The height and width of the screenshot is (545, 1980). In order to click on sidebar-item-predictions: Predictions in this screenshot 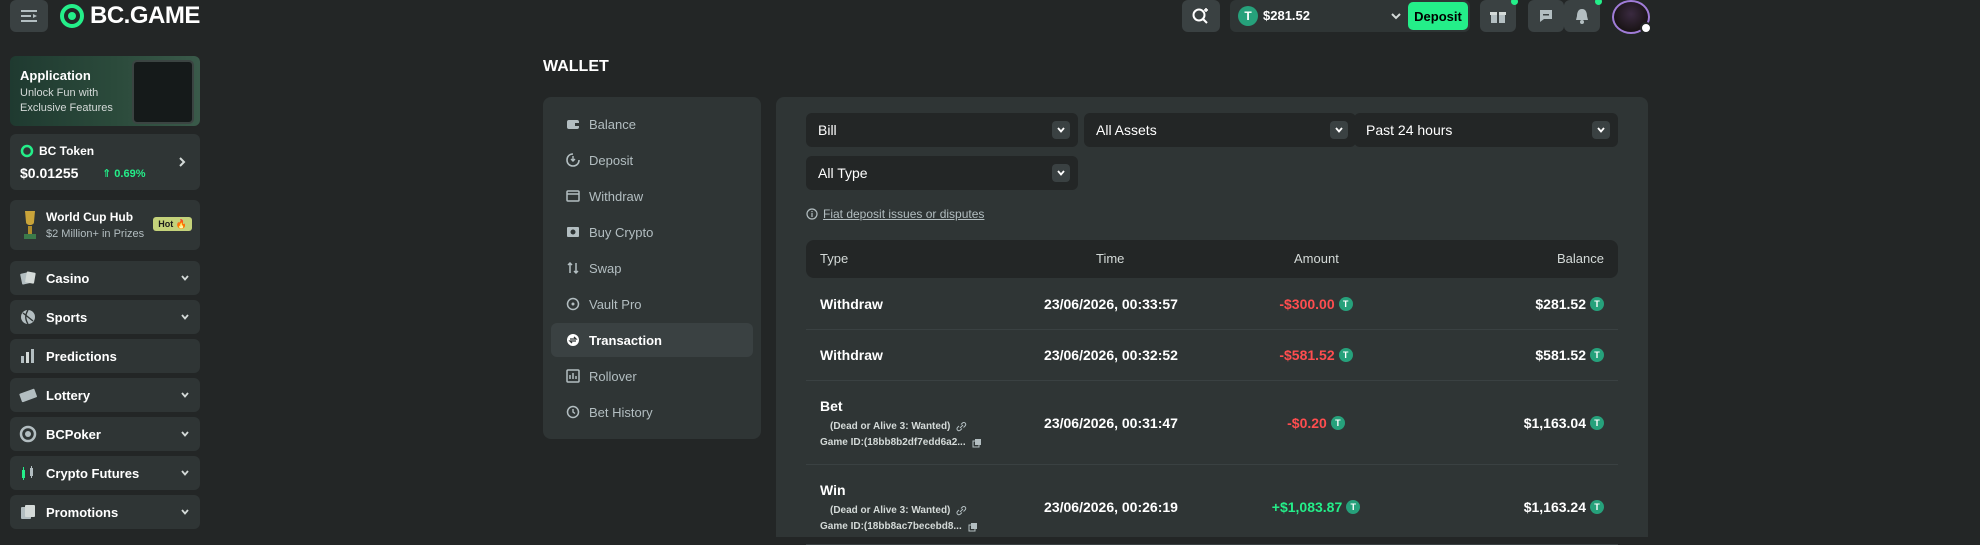, I will do `click(105, 356)`.